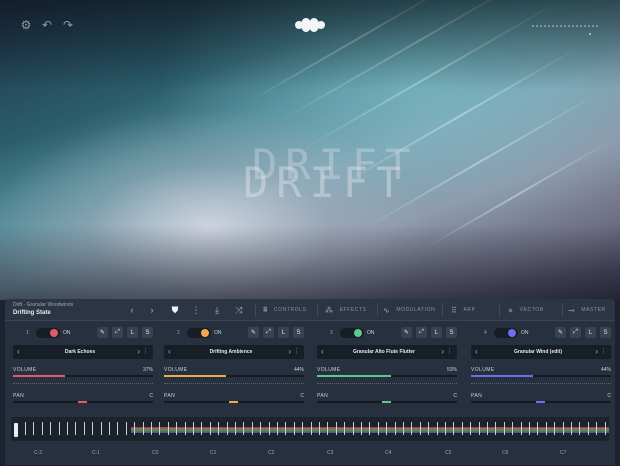 The height and width of the screenshot is (466, 620). What do you see at coordinates (47, 25) in the screenshot?
I see `undo-icon: ↶` at bounding box center [47, 25].